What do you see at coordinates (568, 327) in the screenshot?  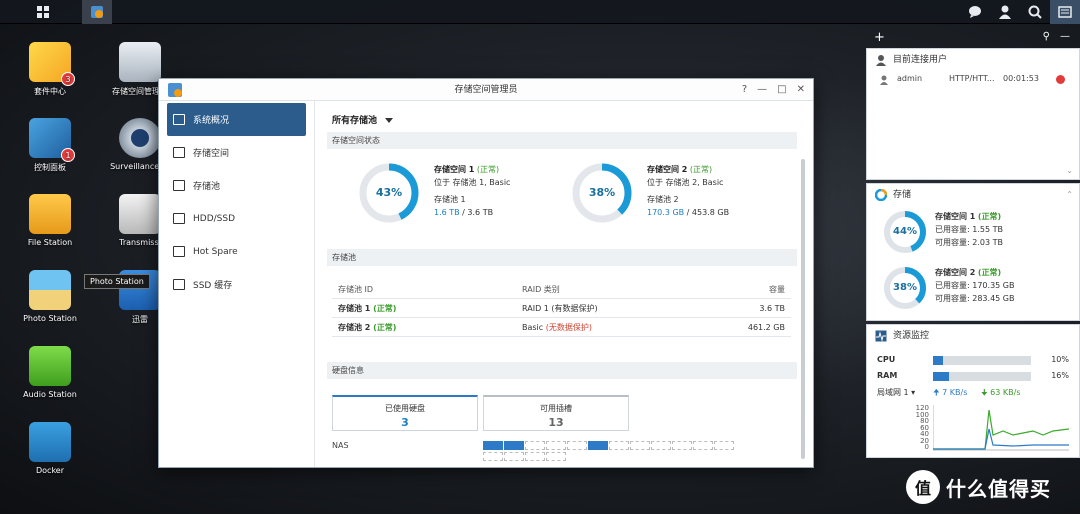 I see `raid-note: (无数据保护)` at bounding box center [568, 327].